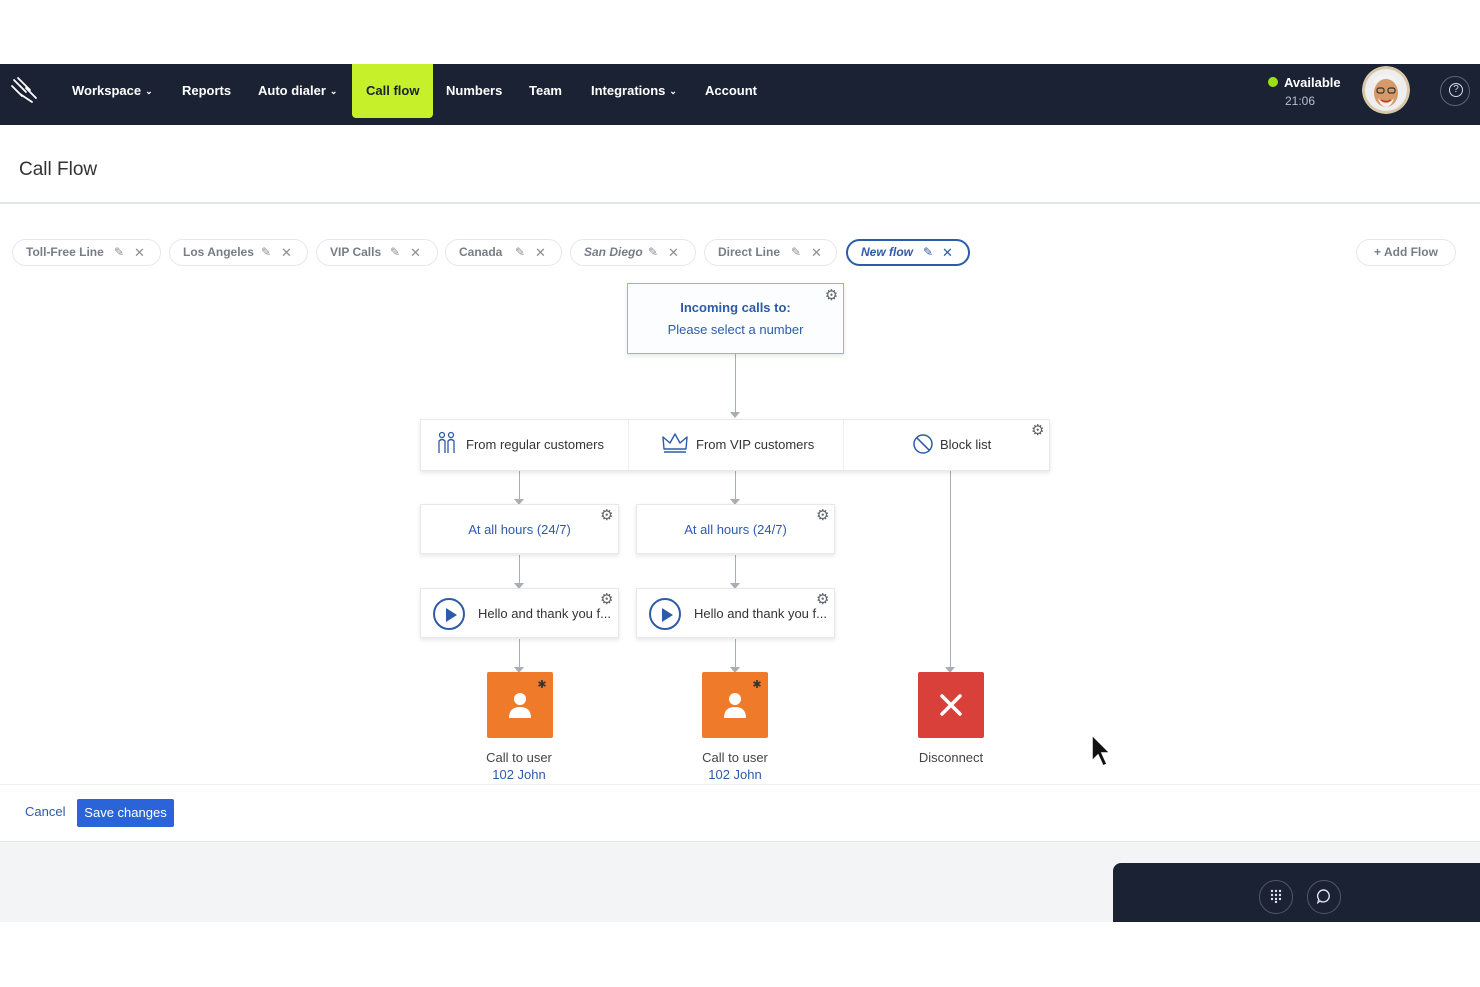 The height and width of the screenshot is (987, 1480). I want to click on tab-vip-calls: VIP Calls ✎ ✕, so click(377, 252).